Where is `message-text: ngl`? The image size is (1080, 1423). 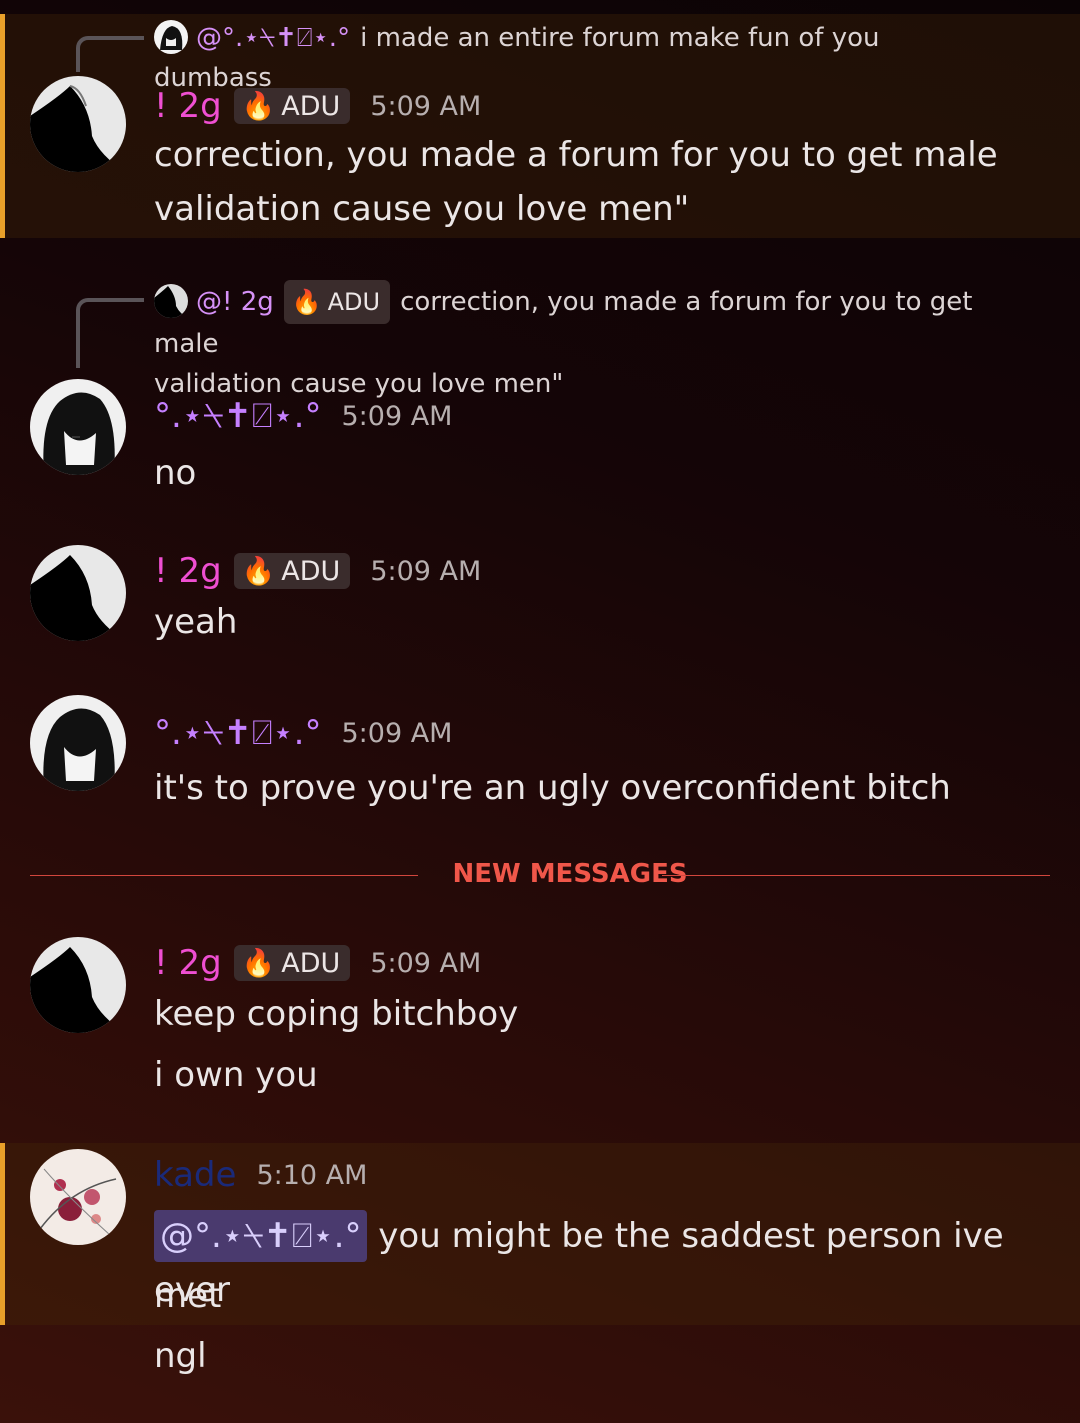
message-text: ngl is located at coordinates (180, 1356).